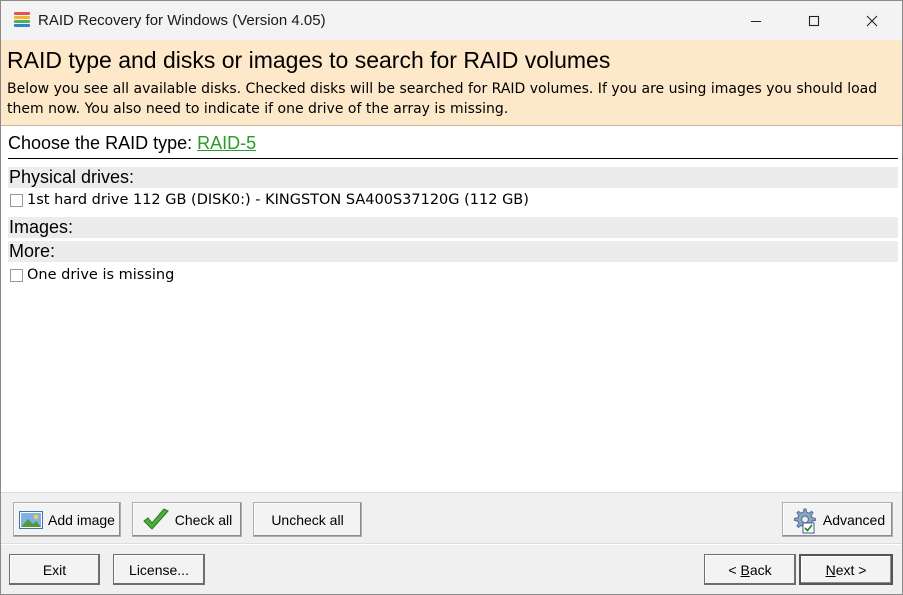  What do you see at coordinates (451, 20) in the screenshot?
I see `title-bar: RAID Recovery for Windows (Version 4.05)` at bounding box center [451, 20].